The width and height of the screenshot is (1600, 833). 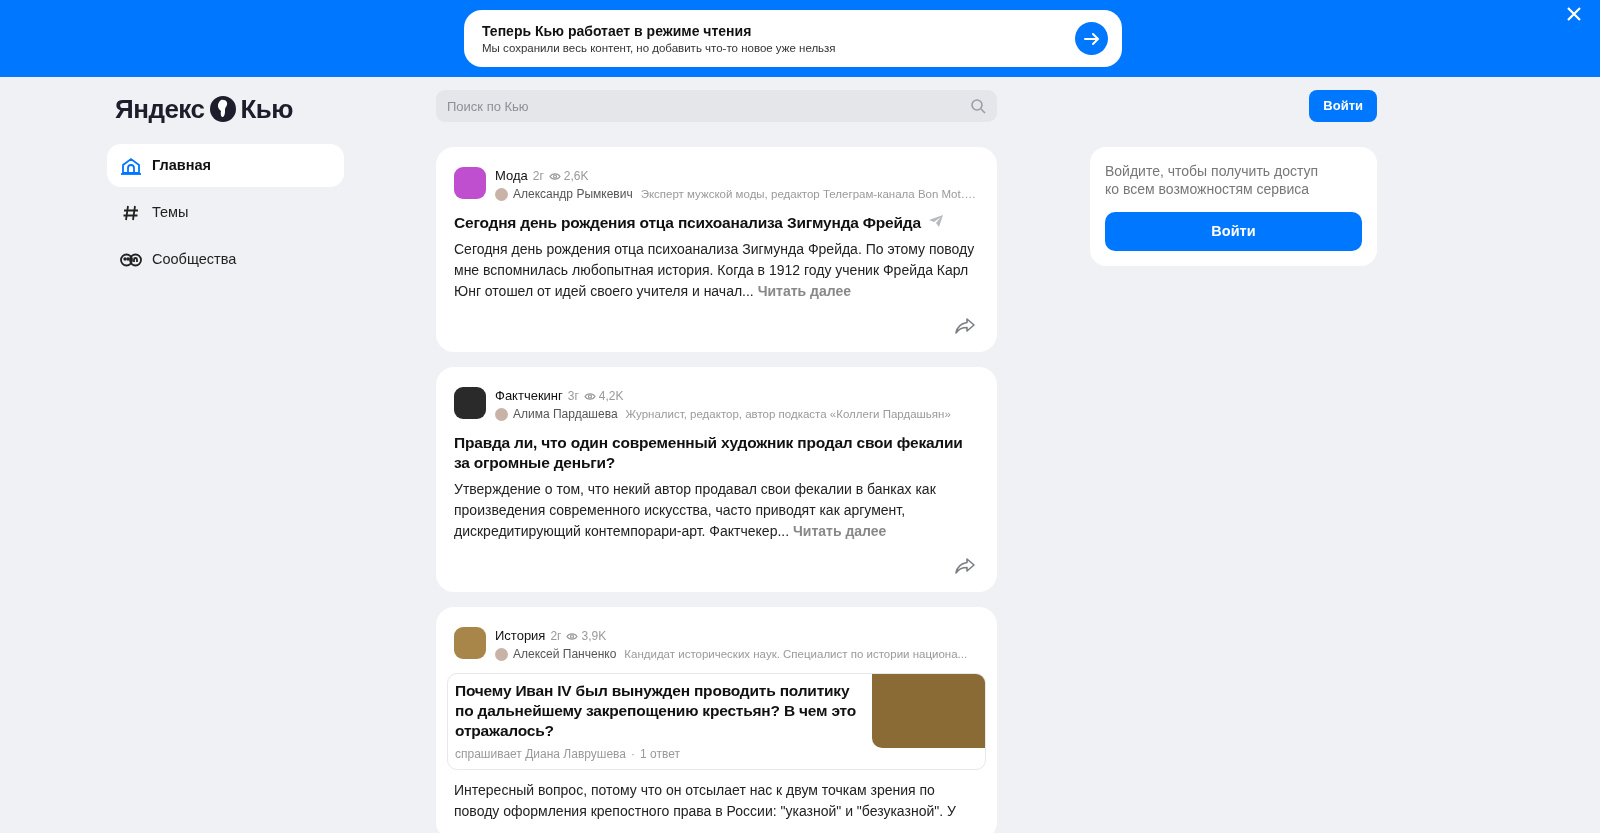 What do you see at coordinates (705, 801) in the screenshot?
I see `post-excerpt: Интересный вопрос, потому что он отсылает нас к двум точкам зрения по поводу оформления крепостного права в России: "указной" и "безуказной". У` at bounding box center [705, 801].